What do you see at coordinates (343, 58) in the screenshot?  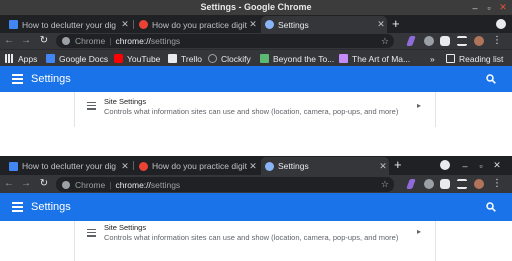 I see `art-icon` at bounding box center [343, 58].